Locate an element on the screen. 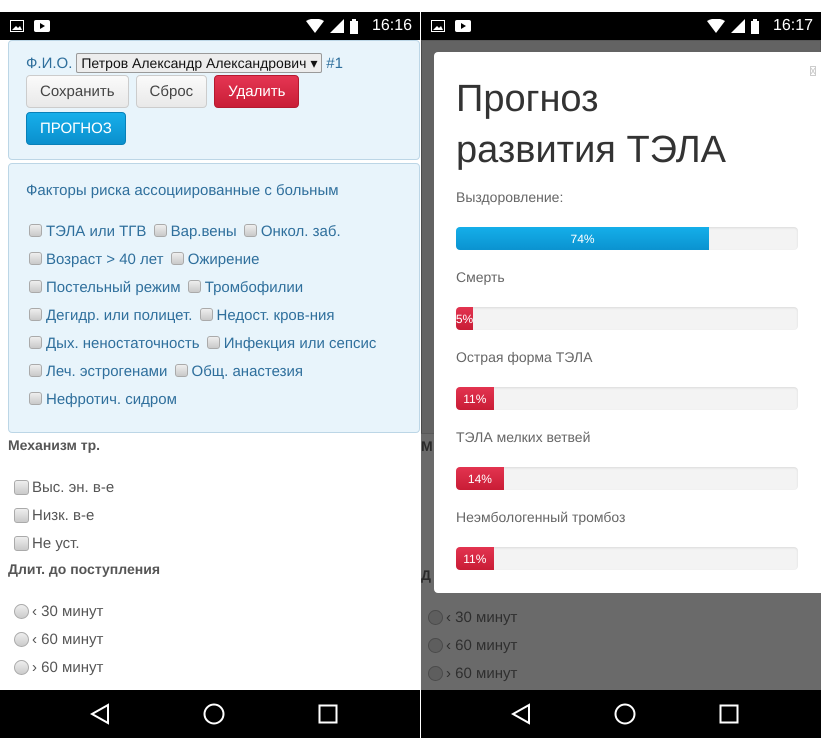  outcome-label: Острая форма ТЭЛА is located at coordinates (525, 358).